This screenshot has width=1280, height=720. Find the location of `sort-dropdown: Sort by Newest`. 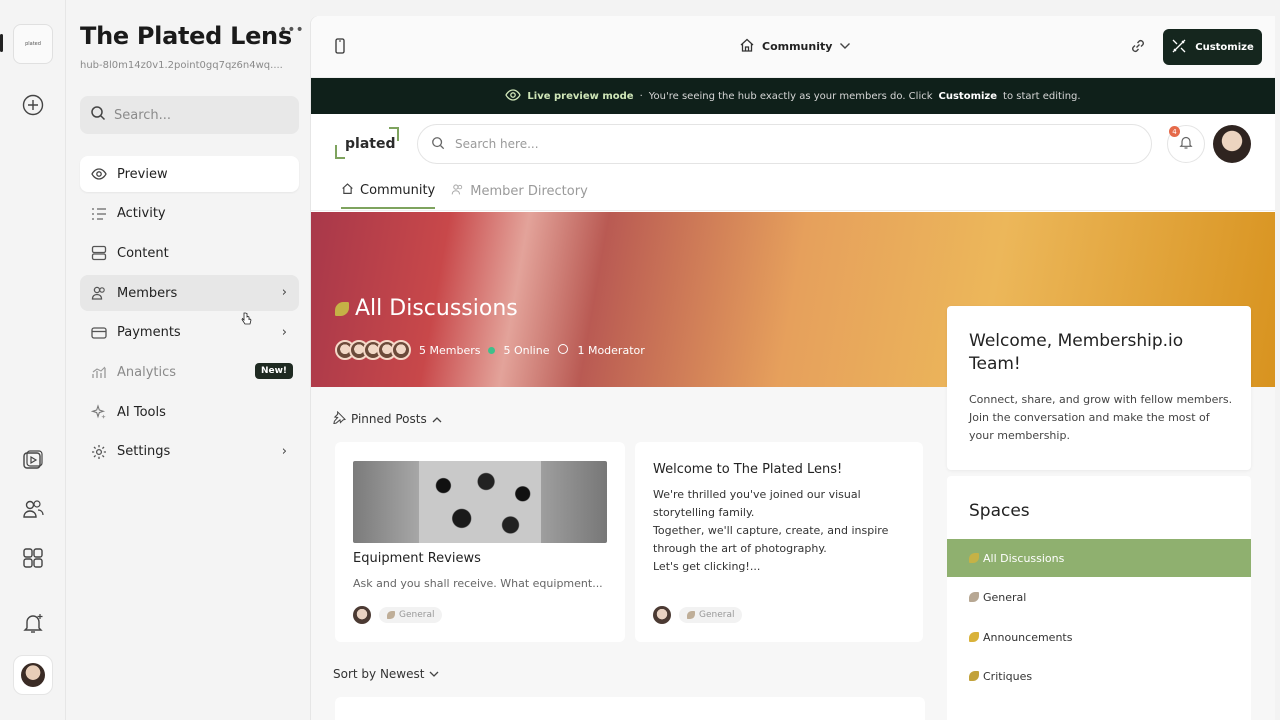

sort-dropdown: Sort by Newest is located at coordinates (386, 674).